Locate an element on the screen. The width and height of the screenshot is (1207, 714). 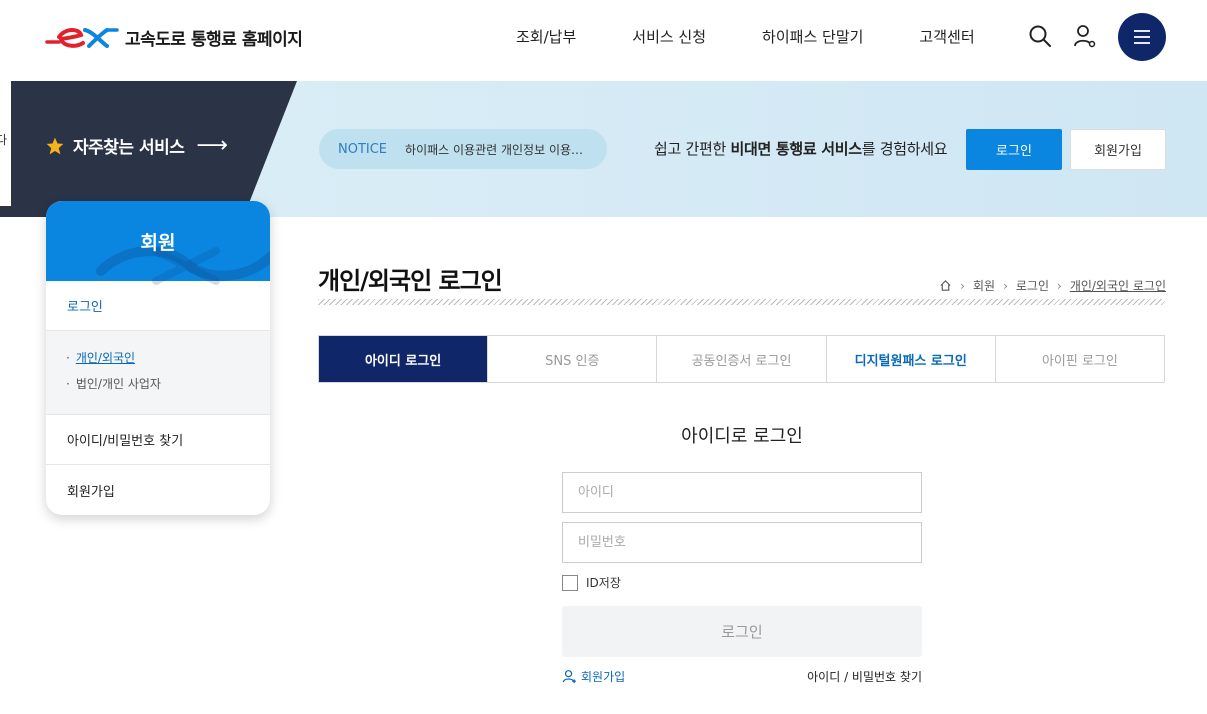
promo-bold: 비대면 통행료 서비스 is located at coordinates (796, 149).